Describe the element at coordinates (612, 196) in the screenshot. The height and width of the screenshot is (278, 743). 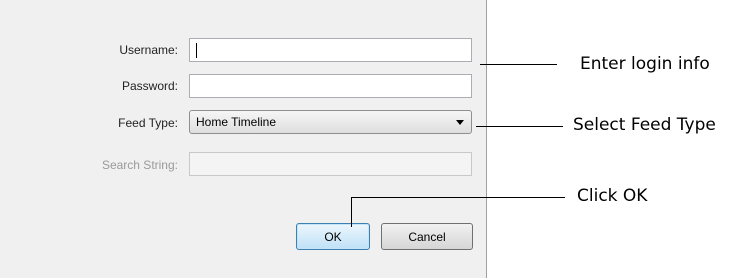
I see `ok-callout-text: Click OK` at that location.